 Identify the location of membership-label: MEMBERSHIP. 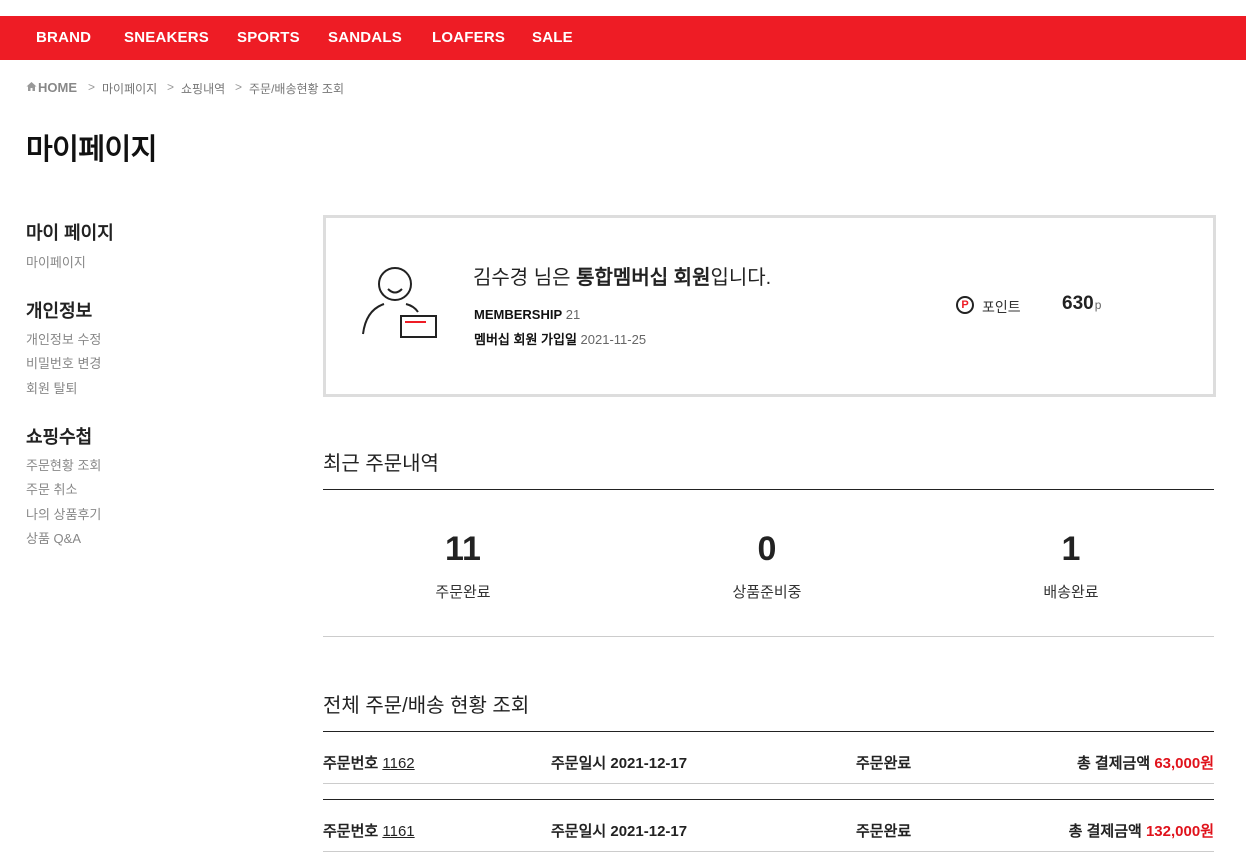
(518, 314).